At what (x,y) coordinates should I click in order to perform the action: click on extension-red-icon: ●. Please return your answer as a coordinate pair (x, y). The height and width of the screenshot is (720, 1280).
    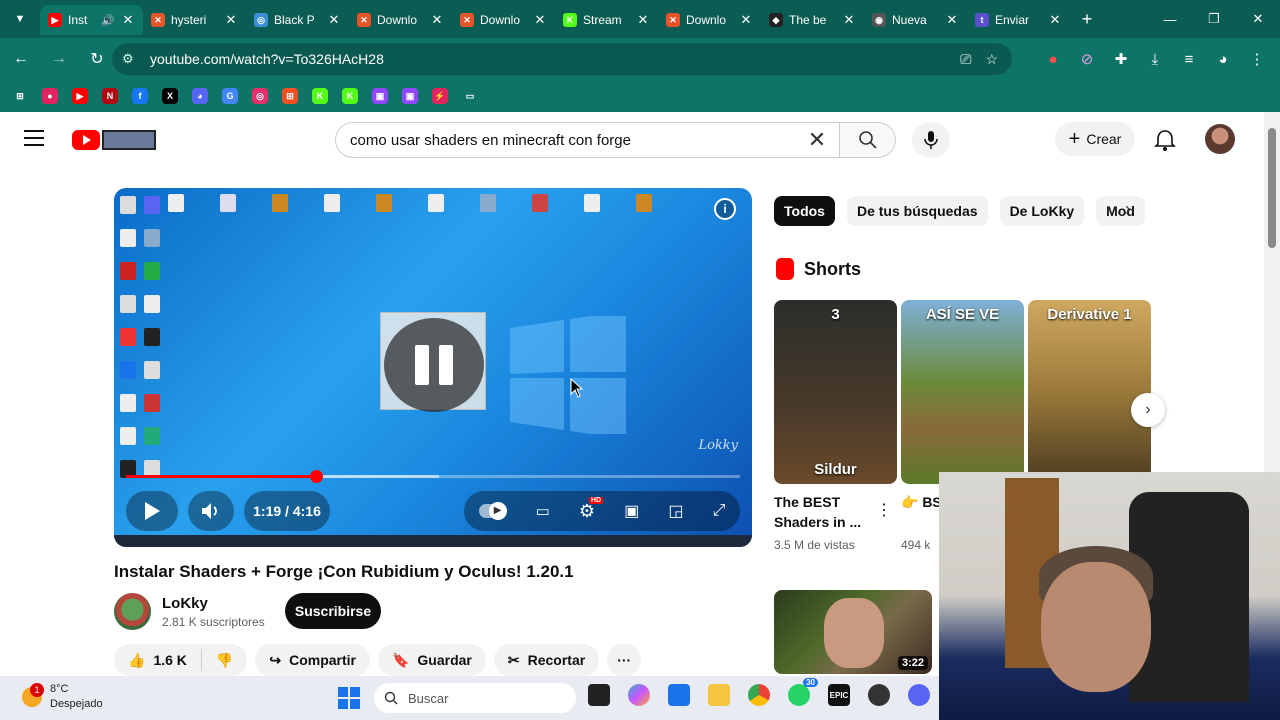
    Looking at the image, I should click on (1053, 59).